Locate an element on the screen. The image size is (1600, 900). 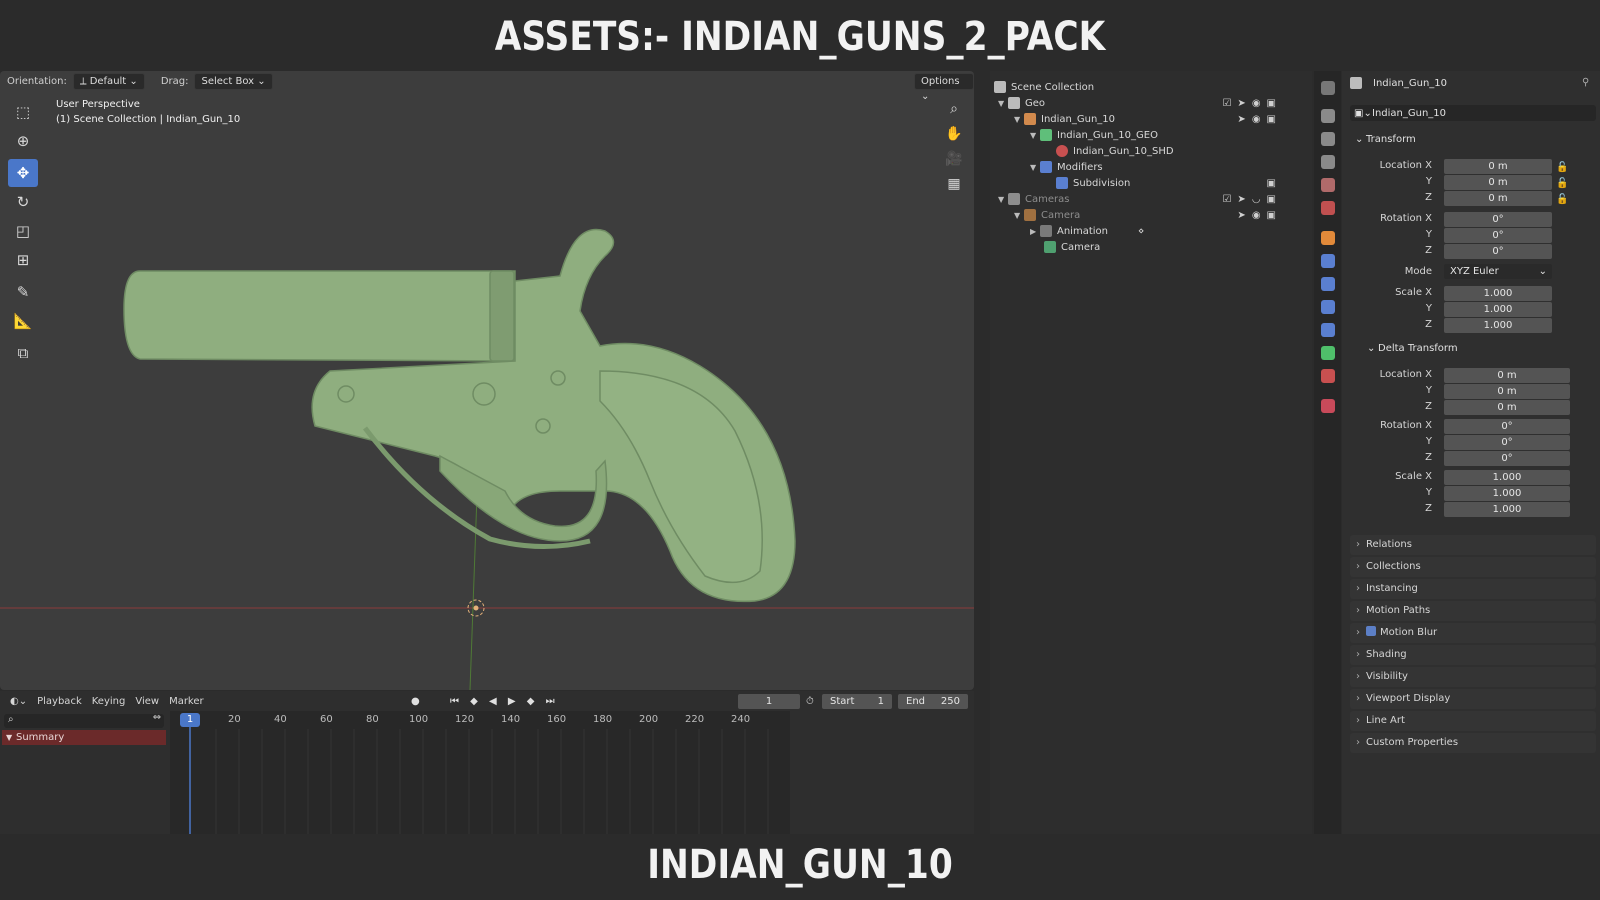
constraints-tab-icon is located at coordinates (1328, 330).